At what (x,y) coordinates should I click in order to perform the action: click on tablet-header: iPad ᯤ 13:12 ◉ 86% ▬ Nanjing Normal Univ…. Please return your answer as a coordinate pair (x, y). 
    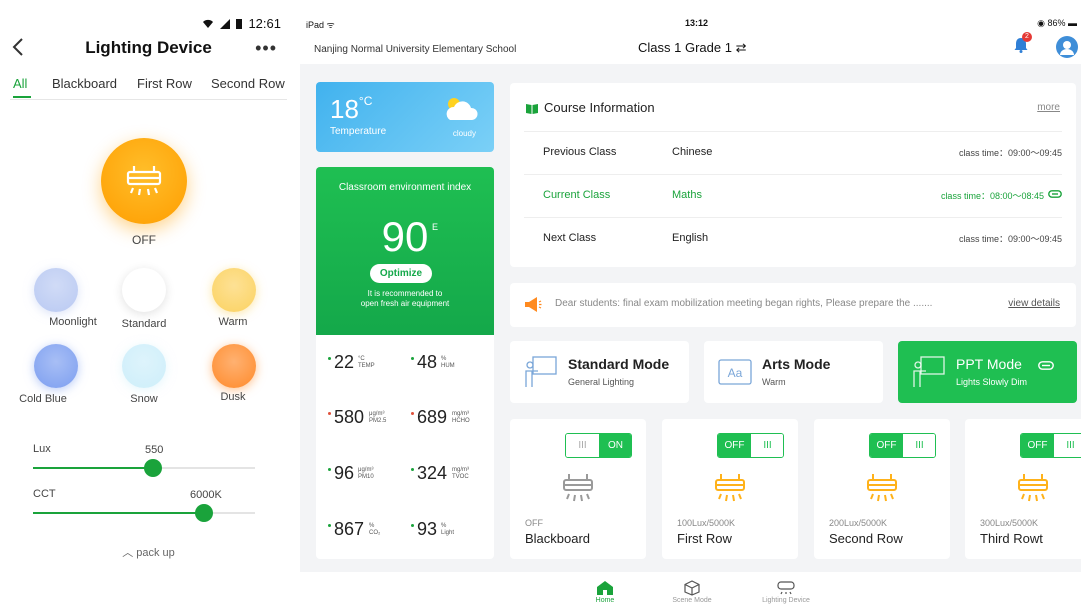
    Looking at the image, I should click on (690, 32).